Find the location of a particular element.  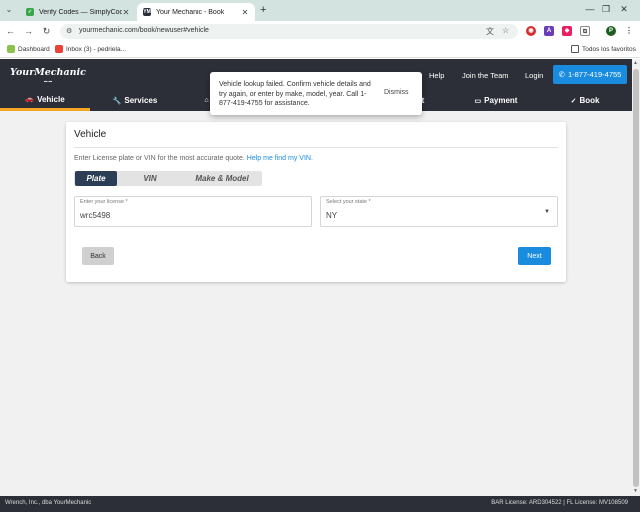

step-vehicle: 🚗 Vehicle is located at coordinates (45, 100).